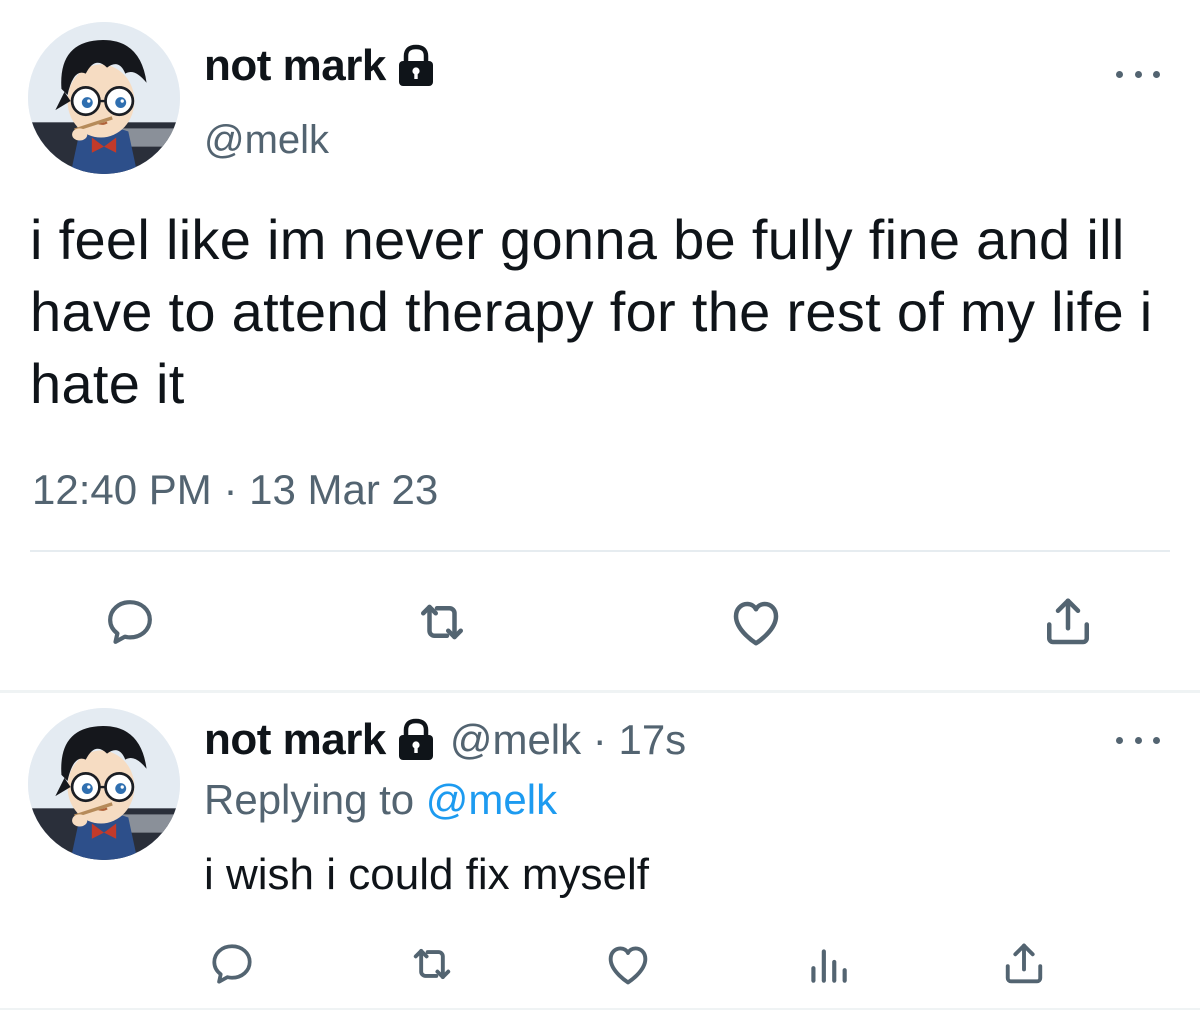 The image size is (1200, 1012). Describe the element at coordinates (491, 799) in the screenshot. I see `mention-link: @melk` at that location.